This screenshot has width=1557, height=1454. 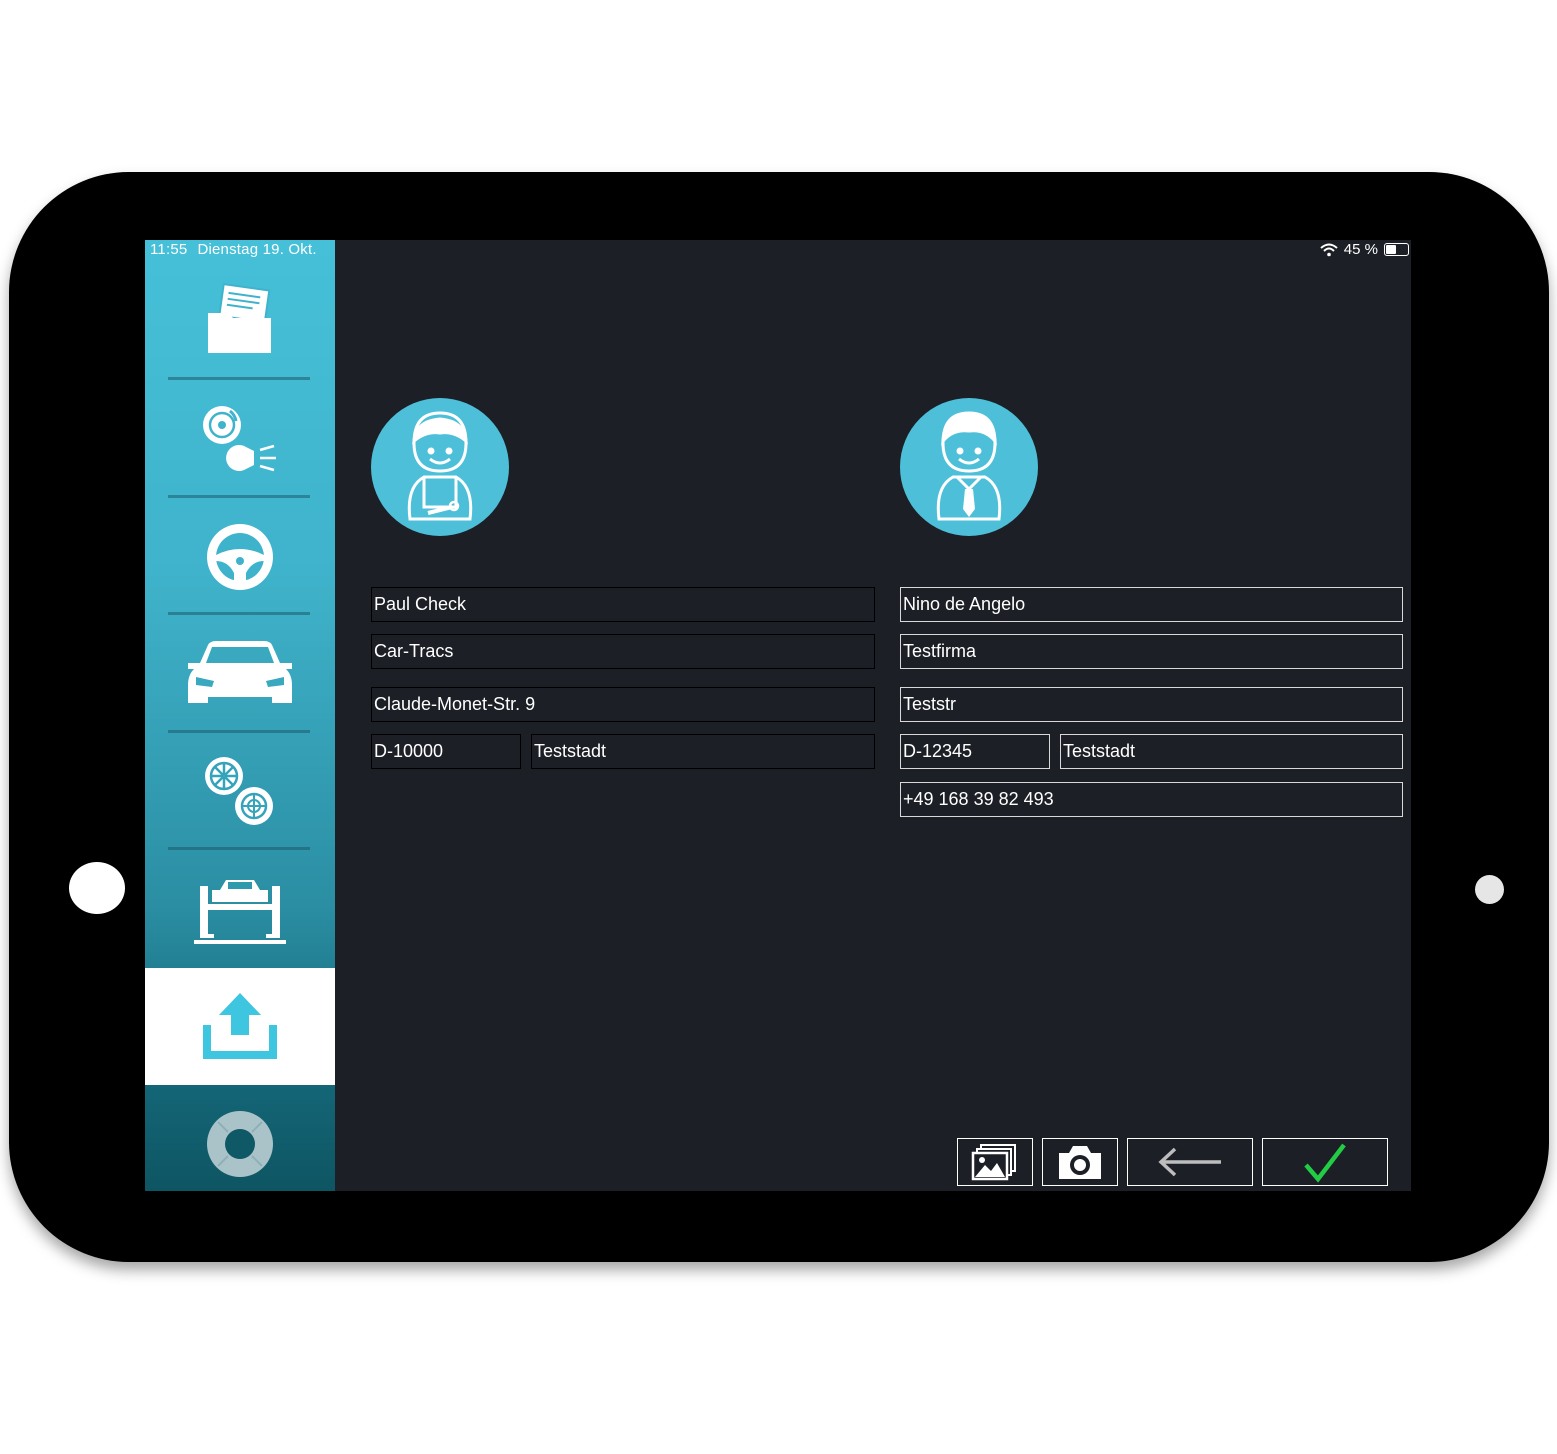 What do you see at coordinates (240, 911) in the screenshot?
I see `car-lift-icon` at bounding box center [240, 911].